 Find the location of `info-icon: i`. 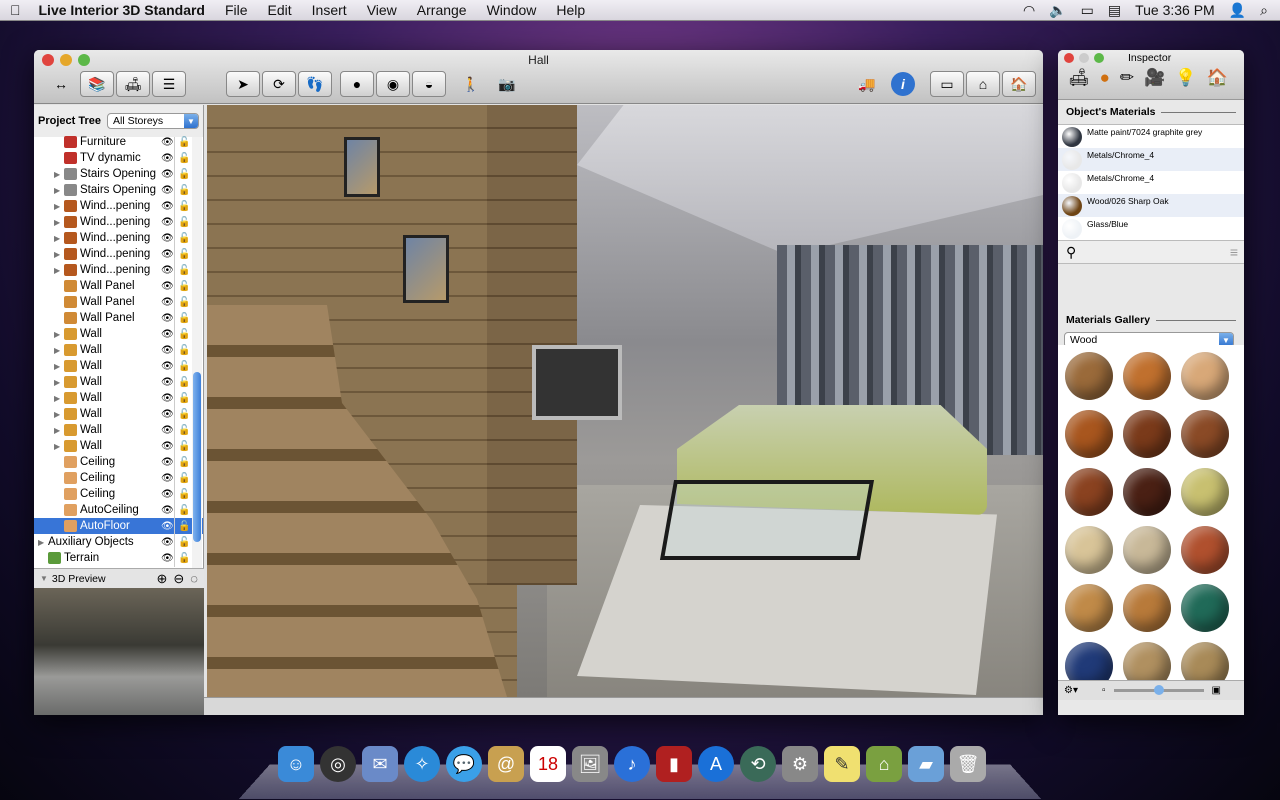

info-icon: i is located at coordinates (903, 84).